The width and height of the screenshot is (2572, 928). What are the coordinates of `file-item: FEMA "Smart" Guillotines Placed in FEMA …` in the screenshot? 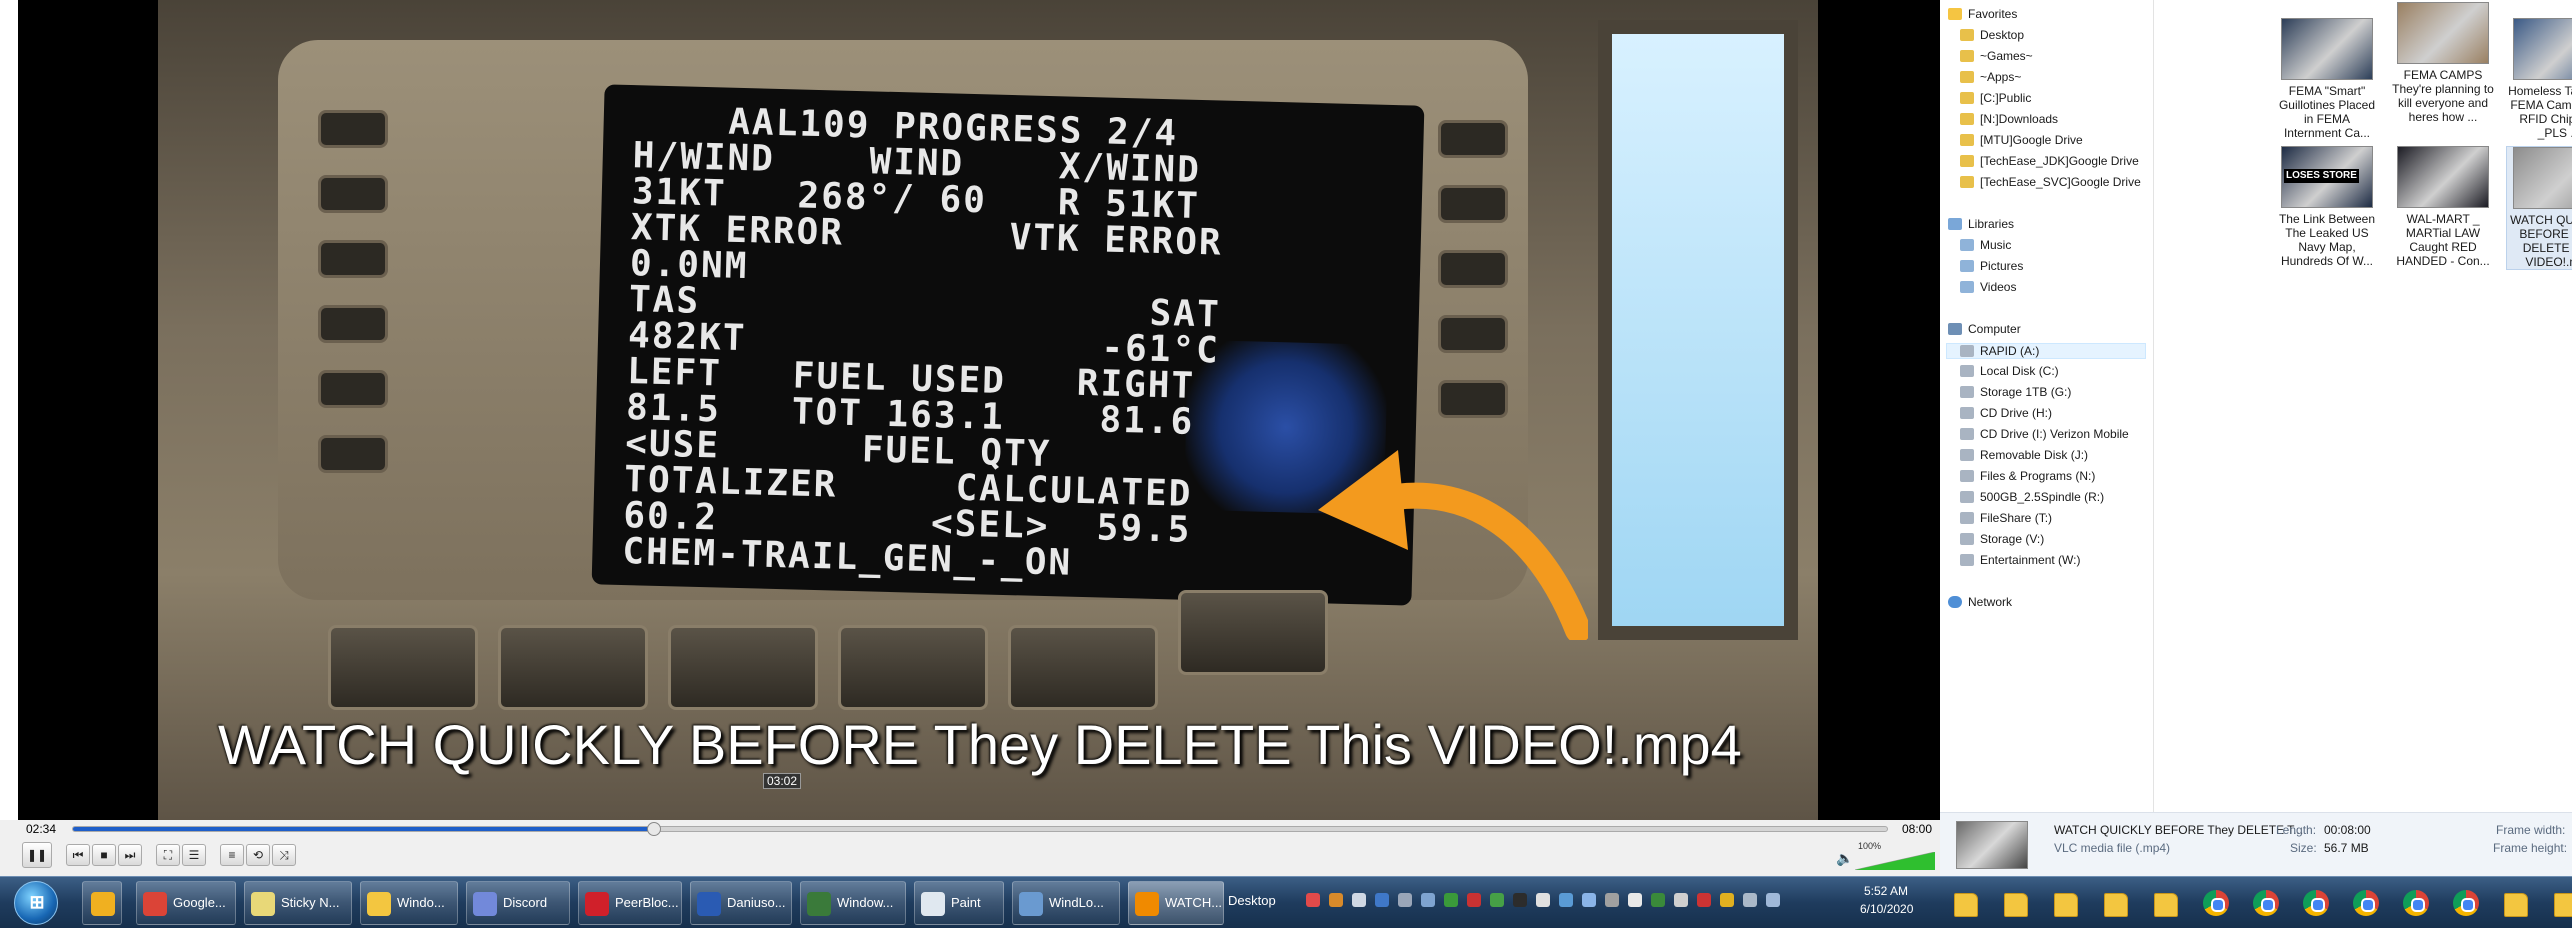 It's located at (2327, 79).